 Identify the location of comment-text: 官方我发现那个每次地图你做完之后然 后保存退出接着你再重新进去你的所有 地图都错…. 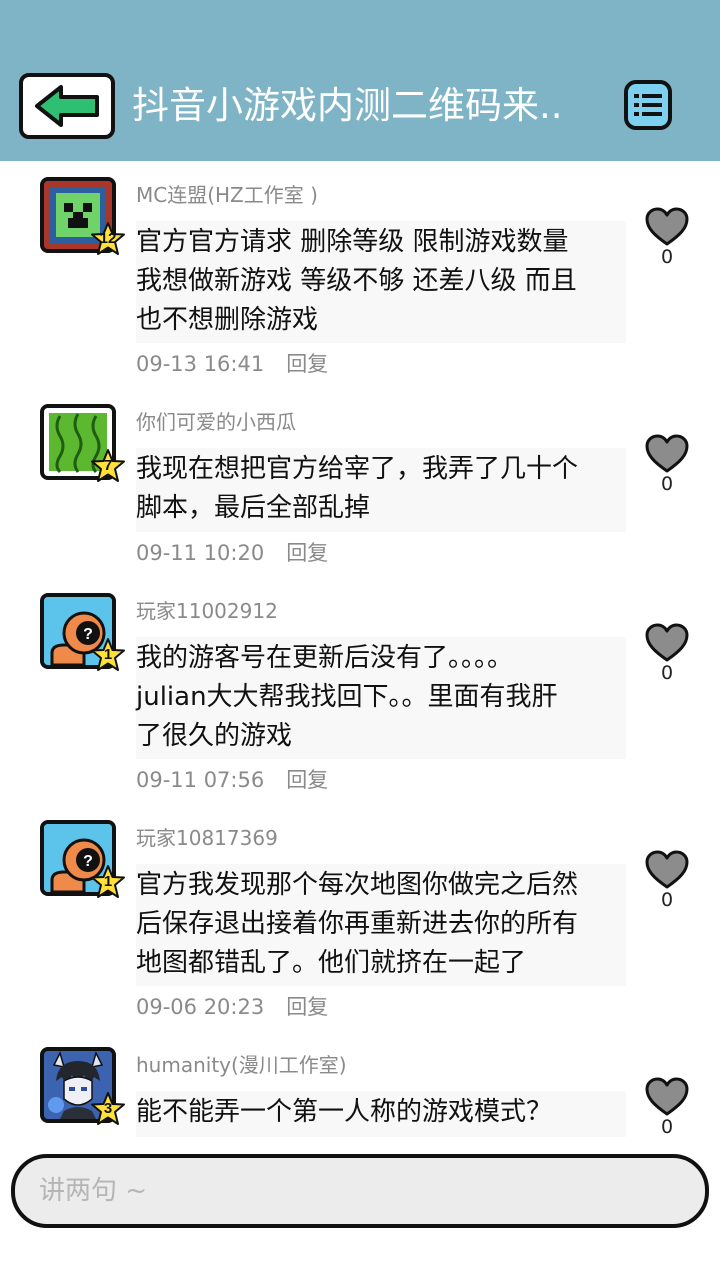
(381, 925).